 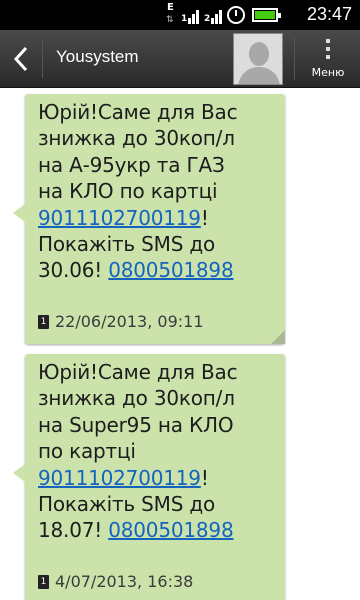 What do you see at coordinates (236, 15) in the screenshot?
I see `alarm-clock-icon` at bounding box center [236, 15].